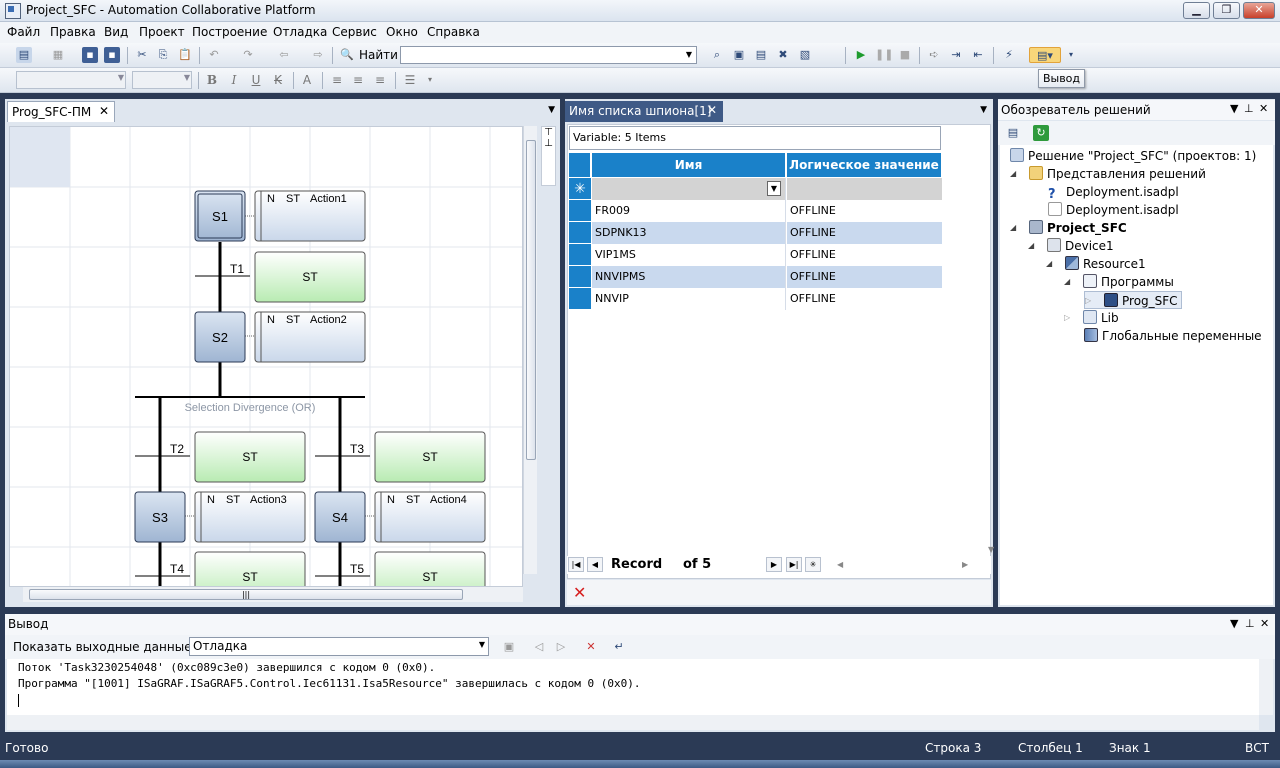 This screenshot has width=1280, height=768. I want to click on show-all-files-icon: ▤, so click(1013, 133).